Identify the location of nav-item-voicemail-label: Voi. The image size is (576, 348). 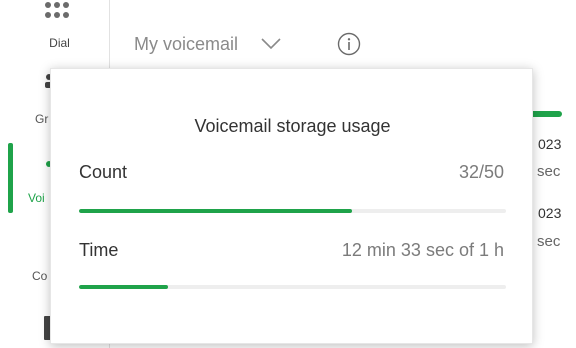
(36, 198).